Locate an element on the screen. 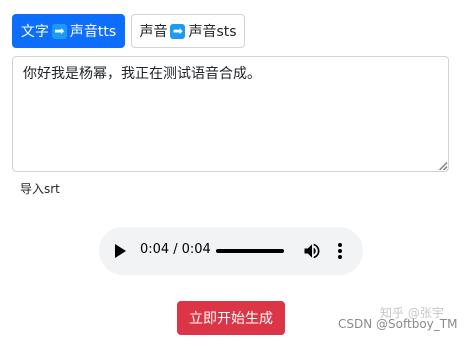 The height and width of the screenshot is (340, 474). tab-speech-to-speech: 声音 ➡ 声音sts is located at coordinates (188, 31).